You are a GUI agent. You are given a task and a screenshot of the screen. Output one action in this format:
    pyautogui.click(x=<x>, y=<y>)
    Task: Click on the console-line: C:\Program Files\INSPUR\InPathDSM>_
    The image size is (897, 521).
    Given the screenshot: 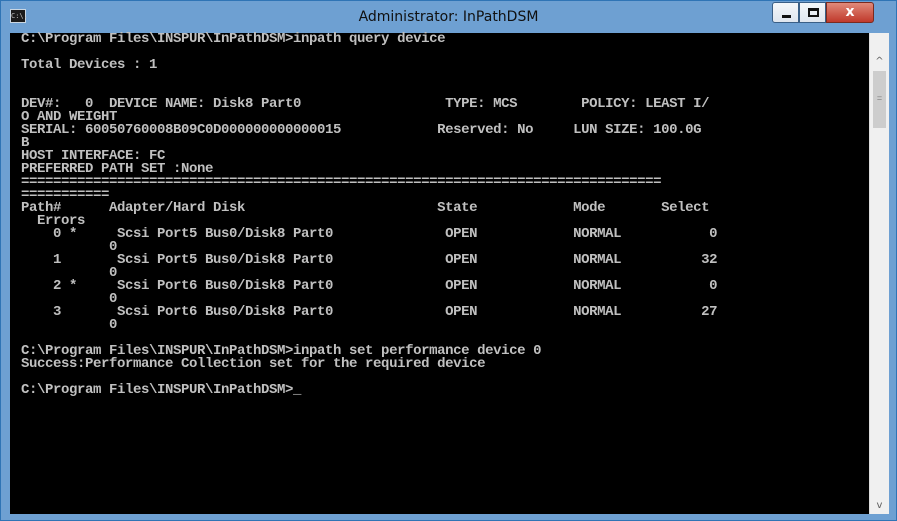 What is the action you would take?
    pyautogui.click(x=161, y=390)
    